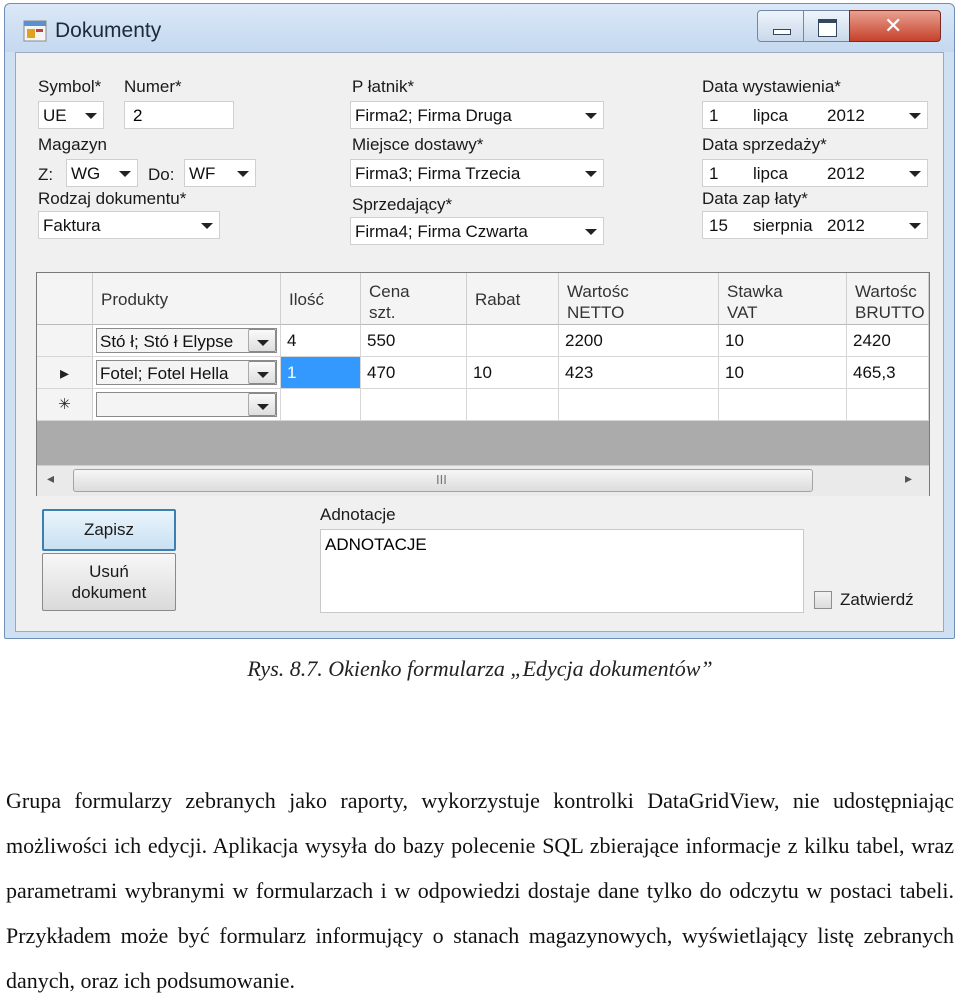 This screenshot has width=960, height=1003. Describe the element at coordinates (179, 115) in the screenshot. I see `numer-input: 2` at that location.